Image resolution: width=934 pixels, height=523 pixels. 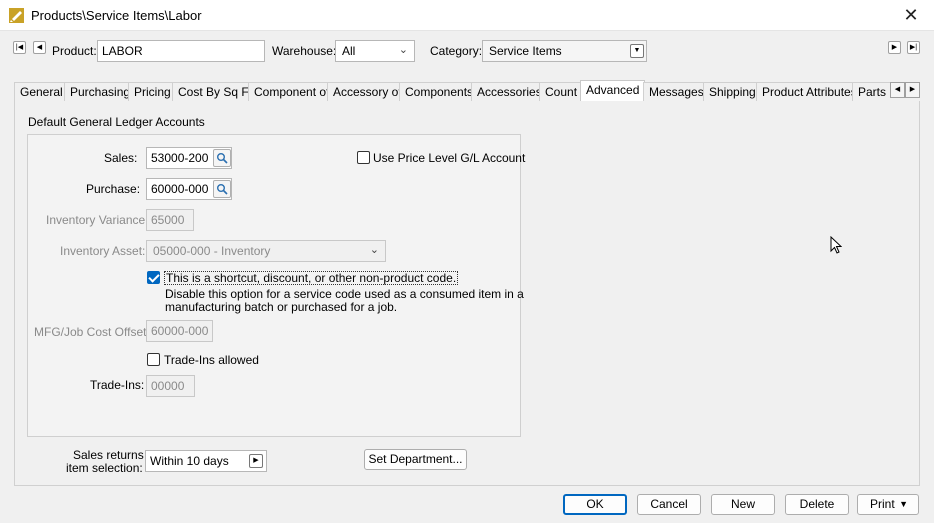 I want to click on inventory-asset-label: Inventory Asset:, so click(x=103, y=251).